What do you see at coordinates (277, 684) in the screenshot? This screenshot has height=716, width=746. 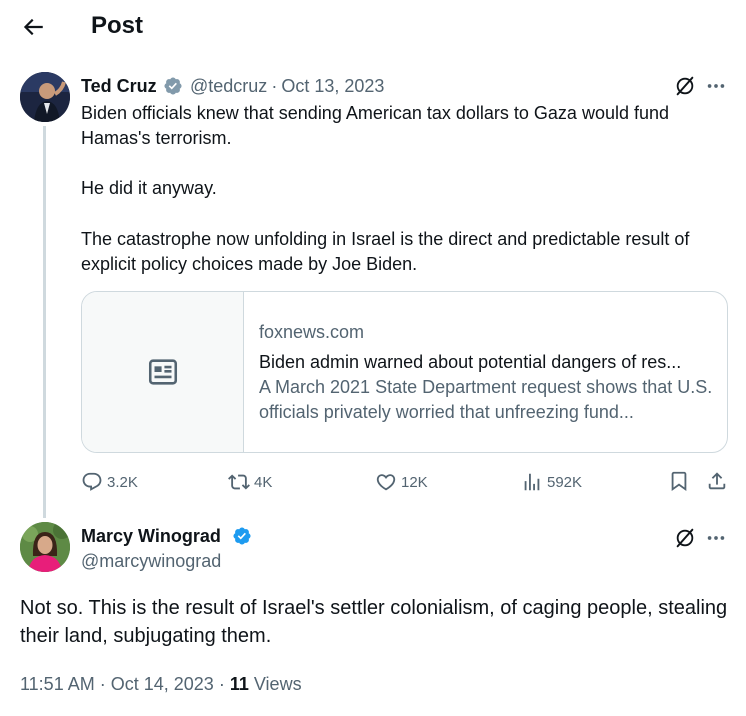 I see `views-label: Views` at bounding box center [277, 684].